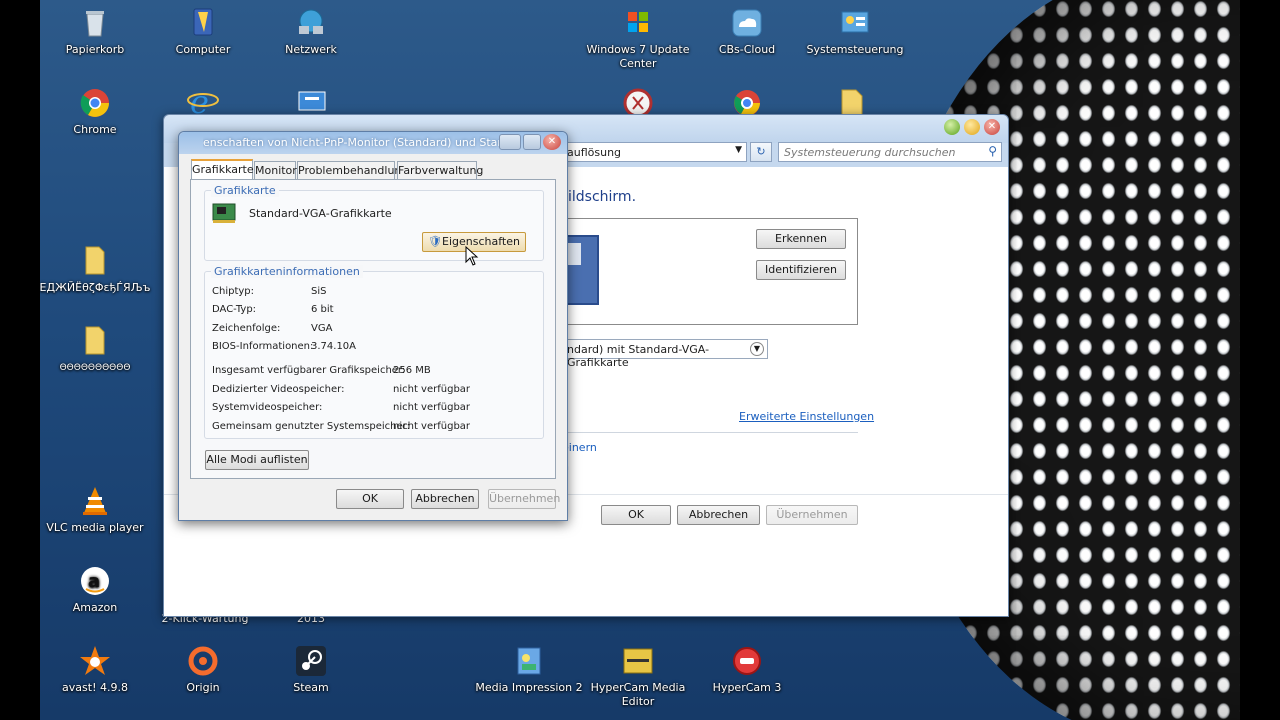 This screenshot has width=1280, height=720. What do you see at coordinates (203, 687) in the screenshot?
I see `desktop-icon-label: Origin` at bounding box center [203, 687].